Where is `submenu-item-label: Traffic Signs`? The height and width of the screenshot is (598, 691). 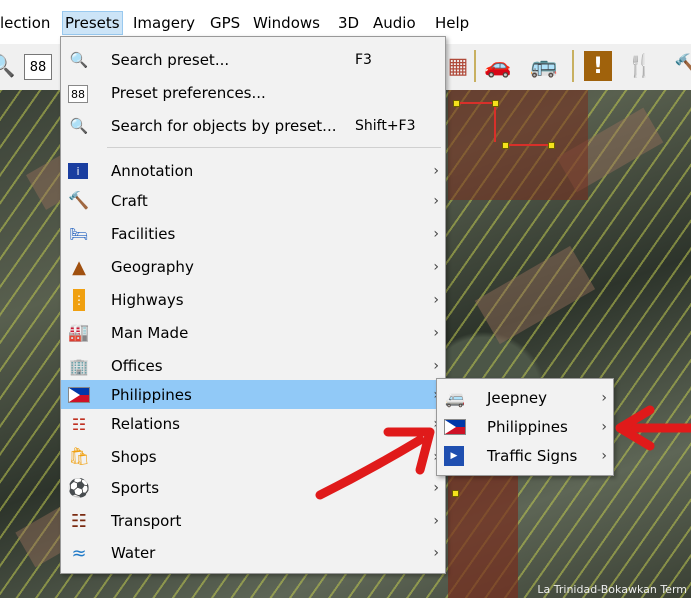
submenu-item-label: Traffic Signs is located at coordinates (532, 456).